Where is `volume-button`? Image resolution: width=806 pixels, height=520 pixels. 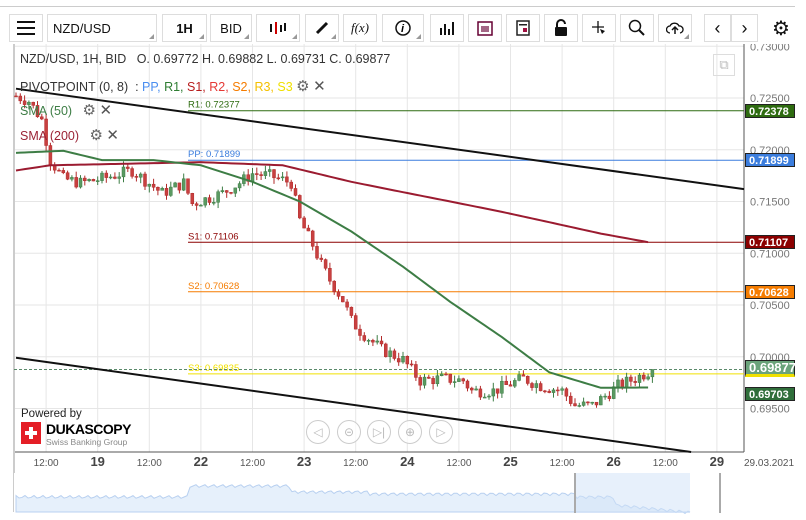
volume-button is located at coordinates (447, 28).